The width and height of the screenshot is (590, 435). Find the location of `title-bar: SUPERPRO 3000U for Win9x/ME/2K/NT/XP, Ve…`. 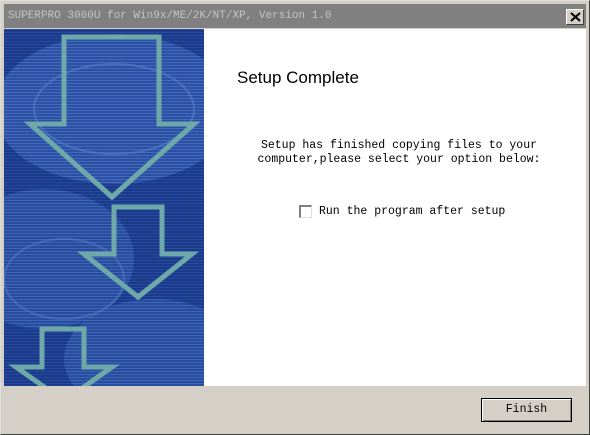

title-bar: SUPERPRO 3000U for Win9x/ME/2K/NT/XP, Ve… is located at coordinates (295, 16).